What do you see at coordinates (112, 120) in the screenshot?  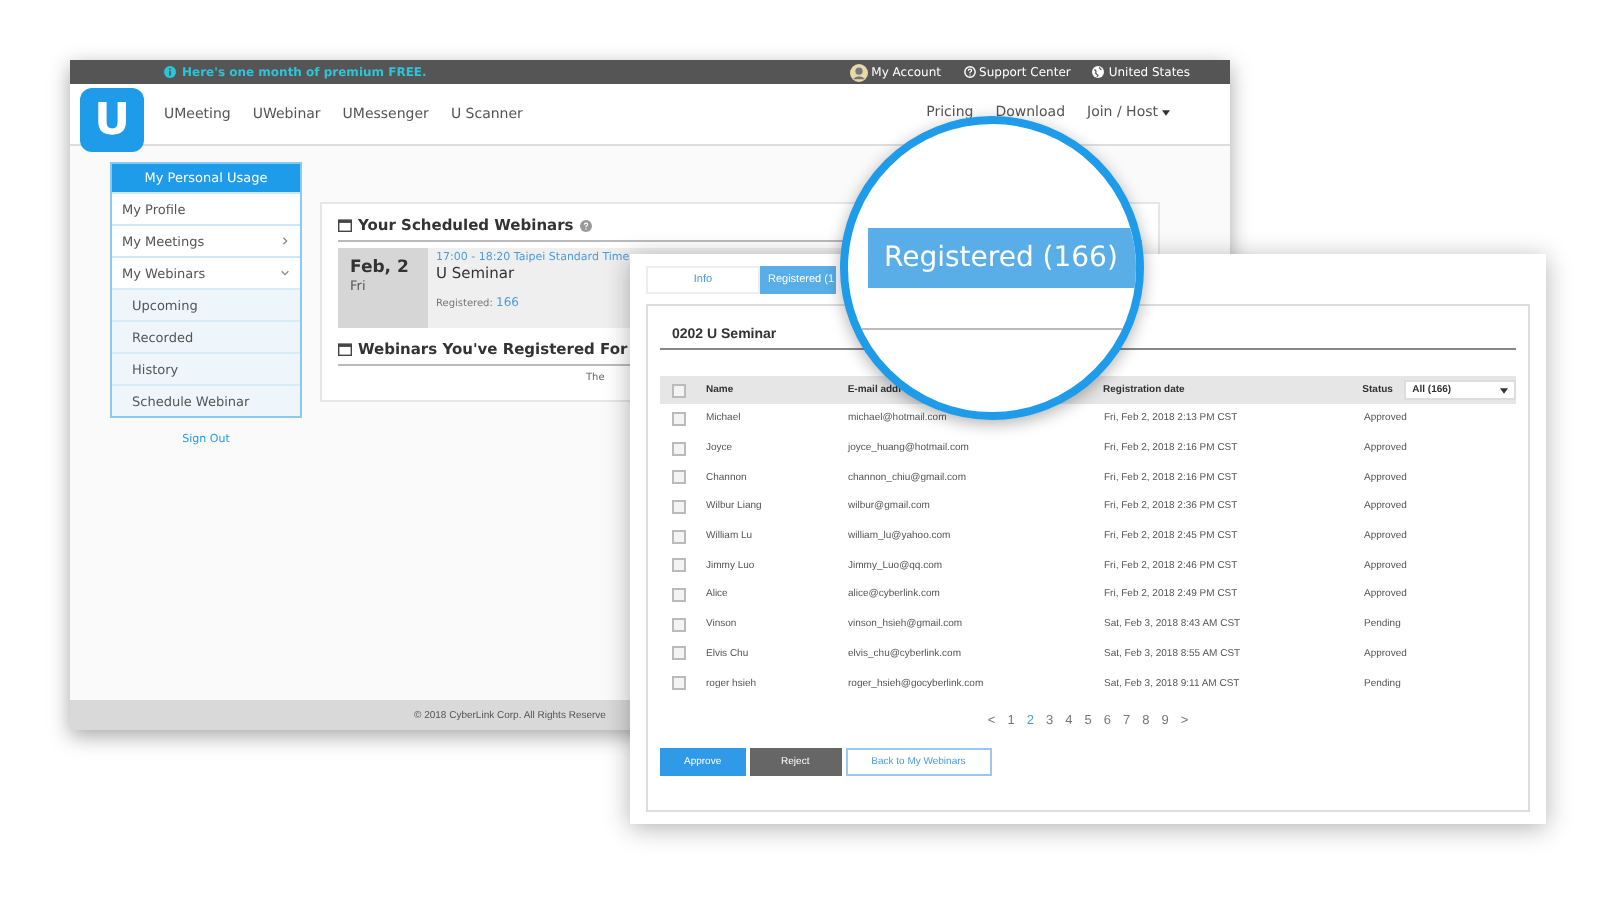 I see `logo: U` at bounding box center [112, 120].